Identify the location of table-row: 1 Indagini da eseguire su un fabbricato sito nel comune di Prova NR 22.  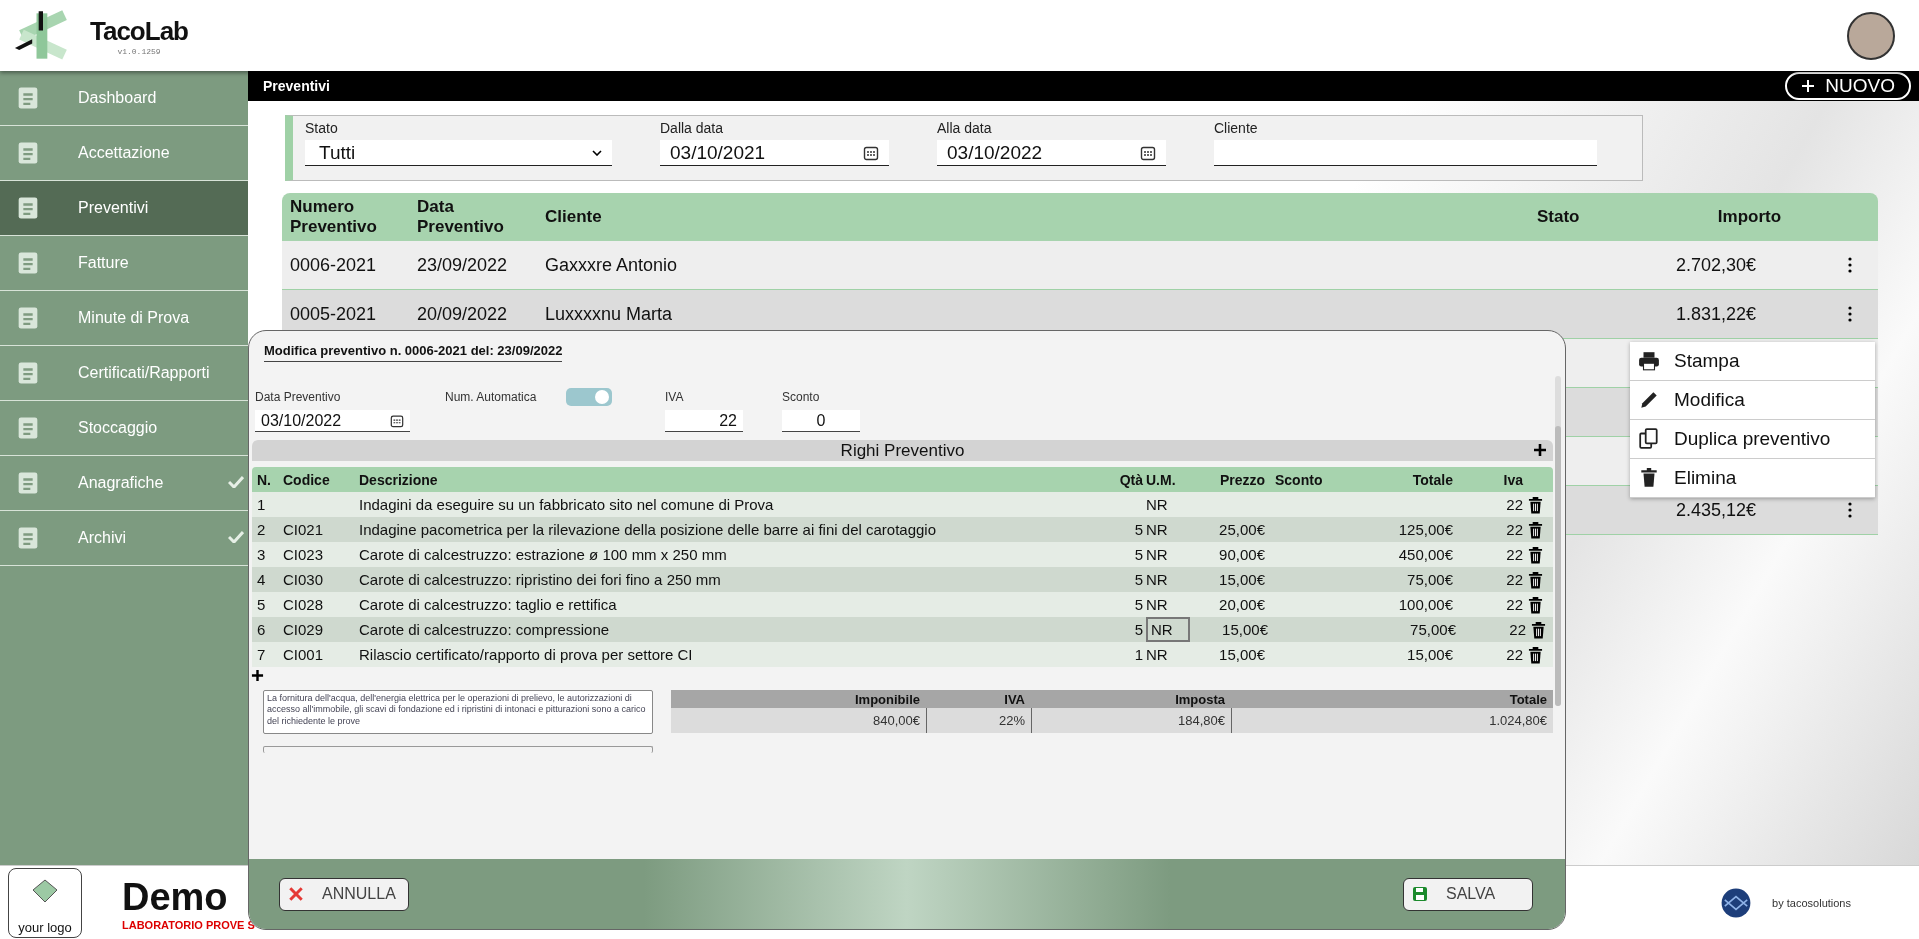
(902, 504).